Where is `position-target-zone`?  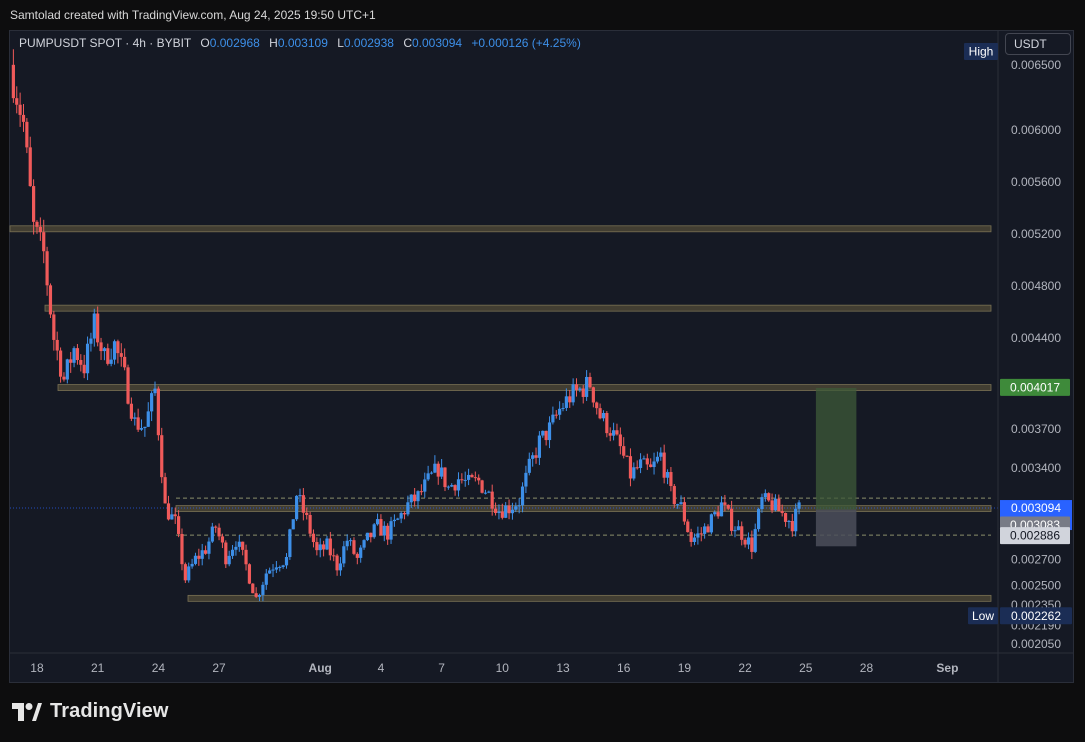 position-target-zone is located at coordinates (836, 448).